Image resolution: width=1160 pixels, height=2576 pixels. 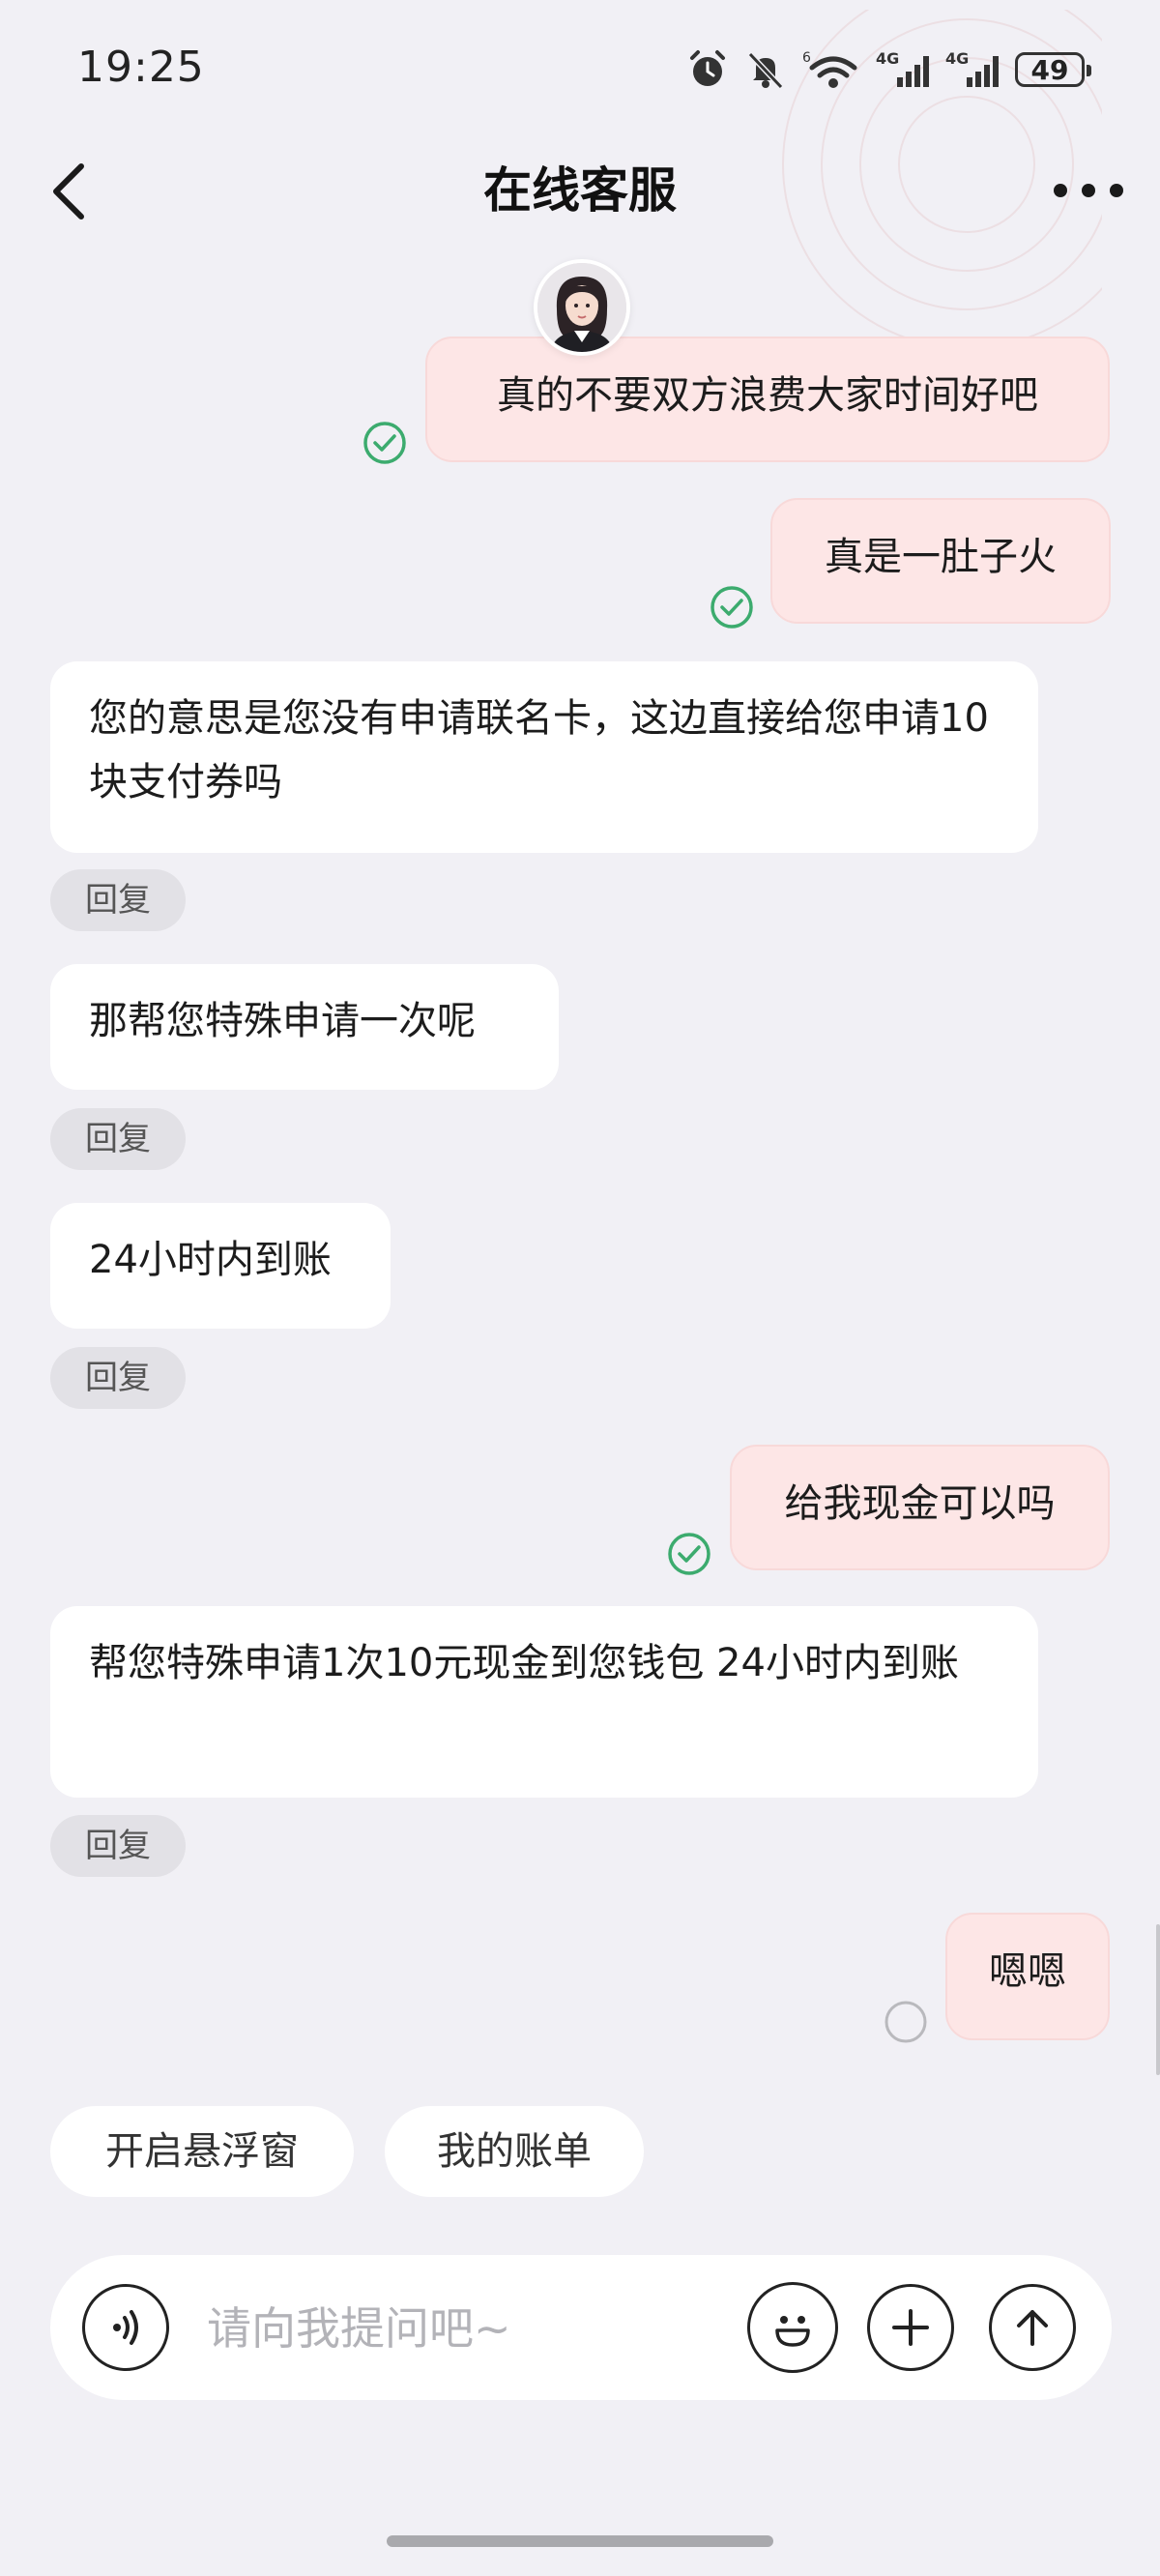 What do you see at coordinates (539, 750) in the screenshot?
I see `message-text: 您的意思是您没有申请联名卡，这边直接给您申请10块支付券吗` at bounding box center [539, 750].